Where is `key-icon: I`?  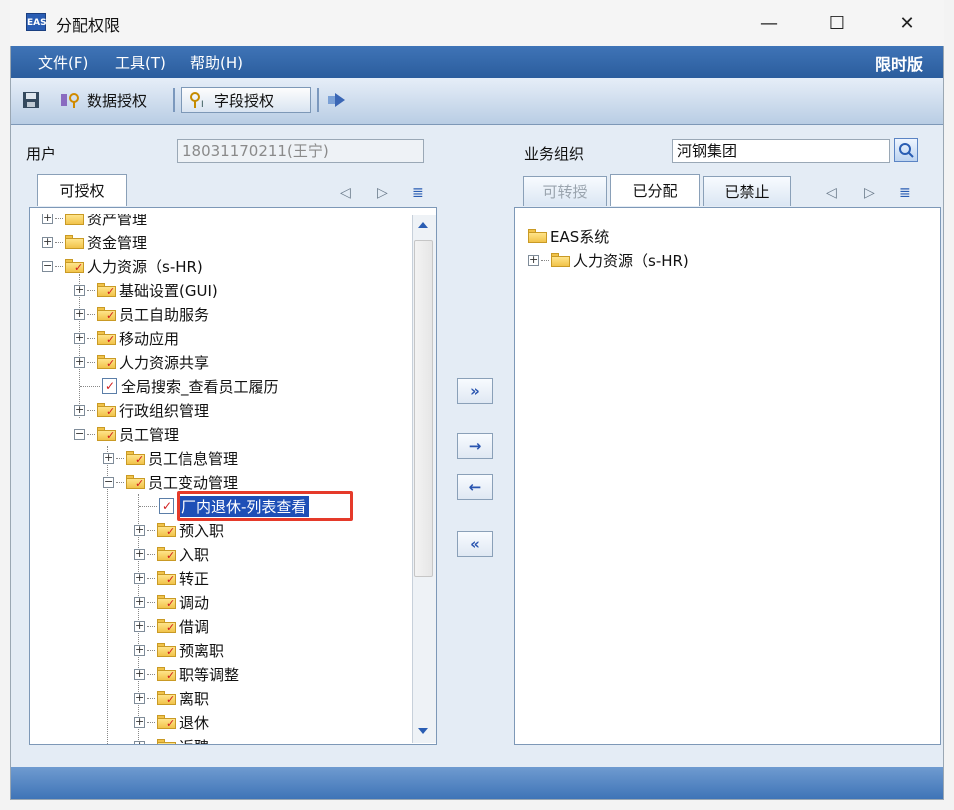
key-icon: I is located at coordinates (197, 101).